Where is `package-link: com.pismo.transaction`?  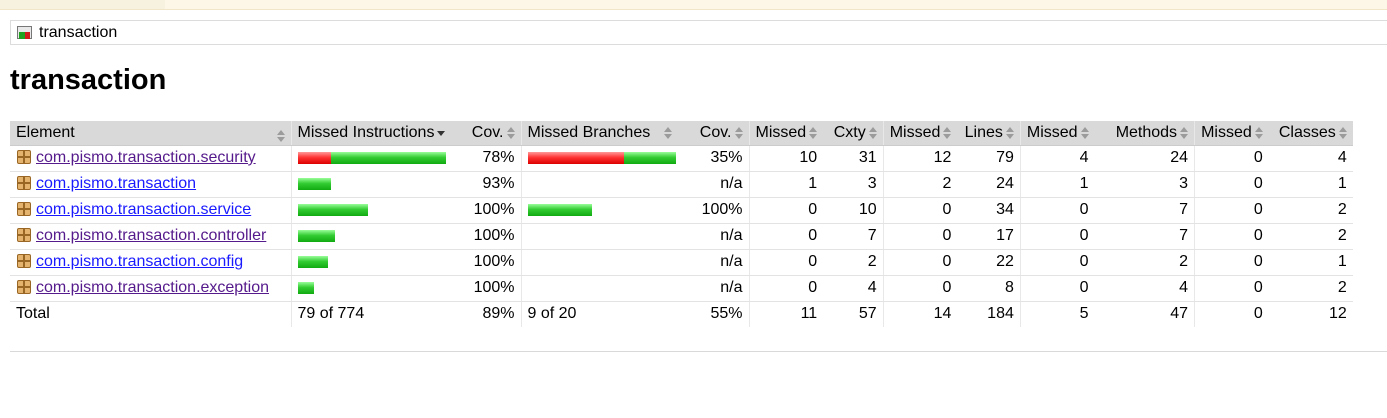
package-link: com.pismo.transaction is located at coordinates (116, 183).